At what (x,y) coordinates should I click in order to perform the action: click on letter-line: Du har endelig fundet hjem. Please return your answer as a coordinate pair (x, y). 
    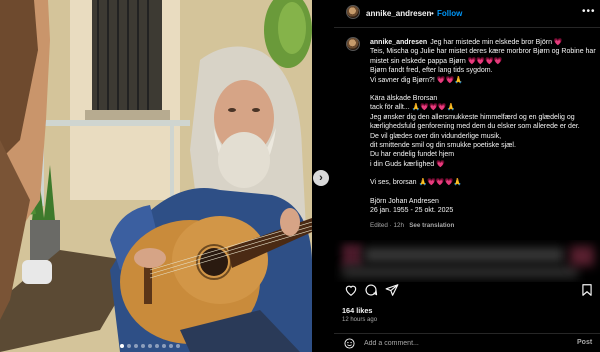
    Looking at the image, I should click on (412, 155).